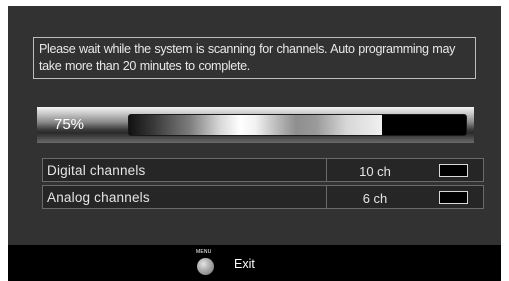 The height and width of the screenshot is (281, 509). Describe the element at coordinates (96, 170) in the screenshot. I see `digital-channels-label: Digital channels` at that location.